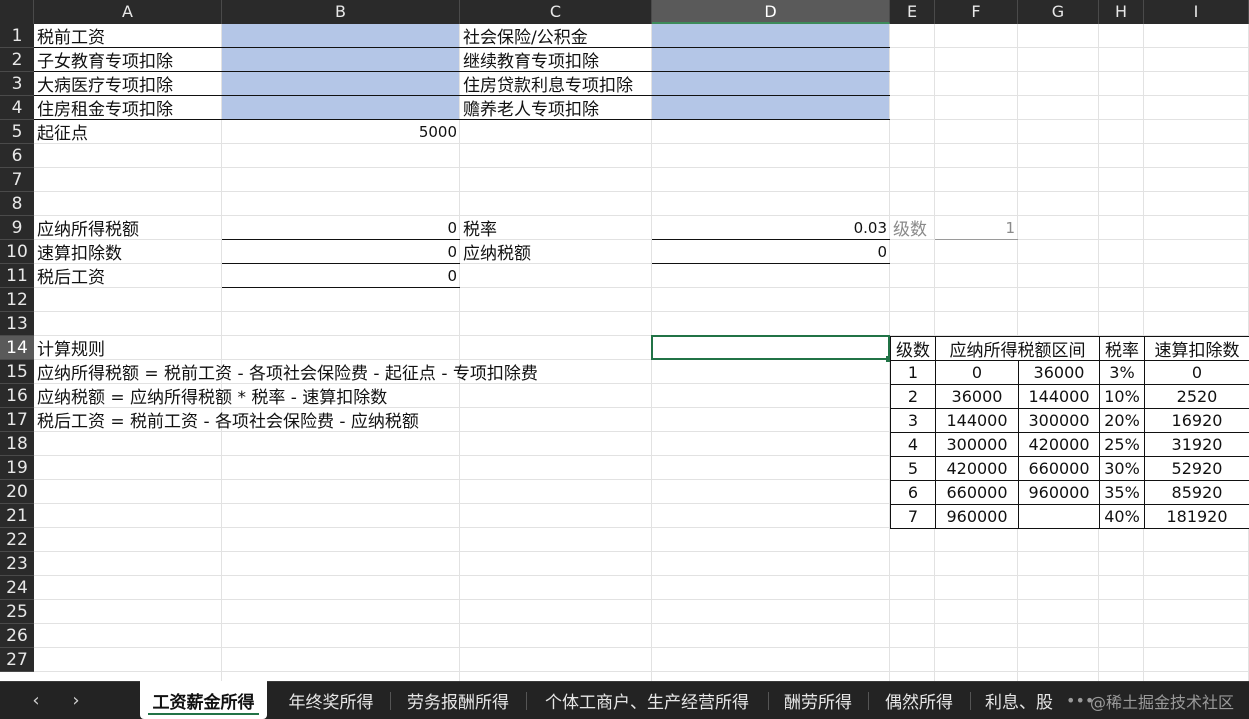 Image resolution: width=1249 pixels, height=719 pixels. Describe the element at coordinates (17, 636) in the screenshot. I see `row-header-26: 26` at that location.